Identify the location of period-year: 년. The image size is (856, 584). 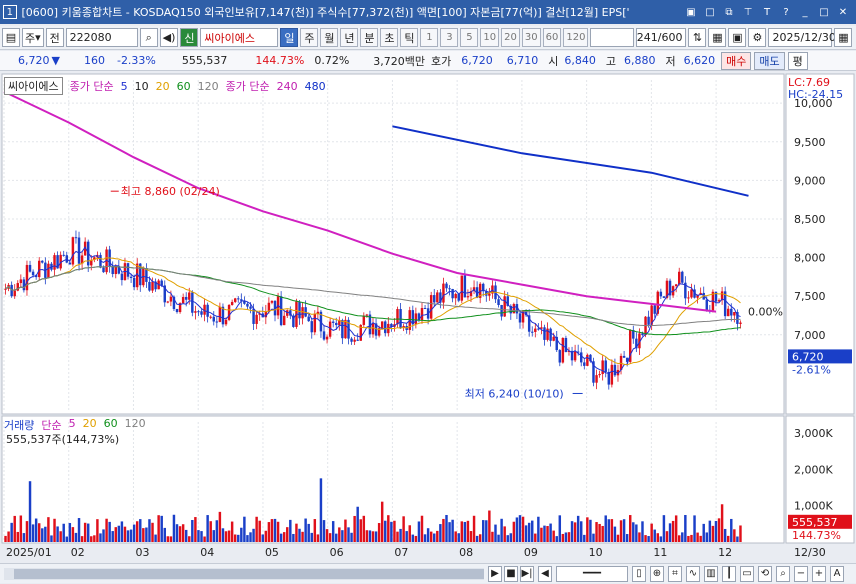
(349, 37).